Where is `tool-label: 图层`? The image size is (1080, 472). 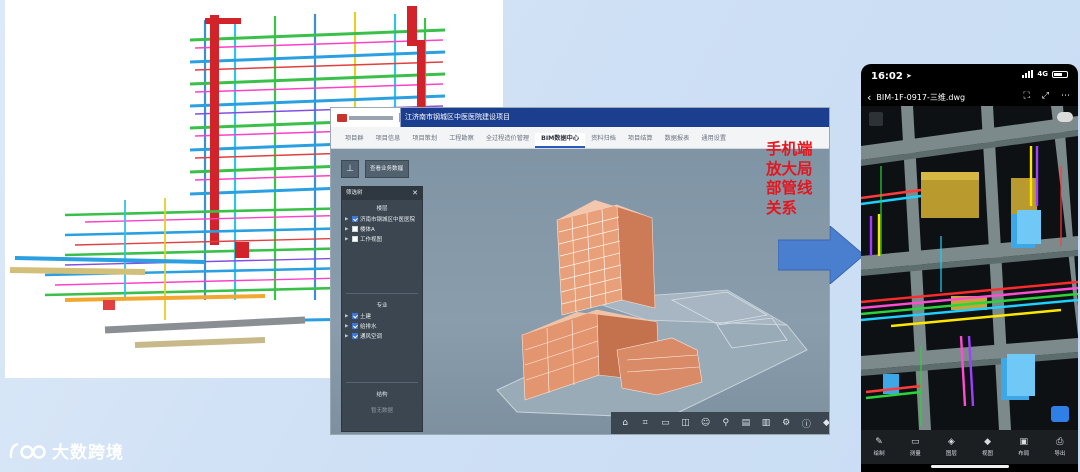
tool-label: 图层 is located at coordinates (951, 454).